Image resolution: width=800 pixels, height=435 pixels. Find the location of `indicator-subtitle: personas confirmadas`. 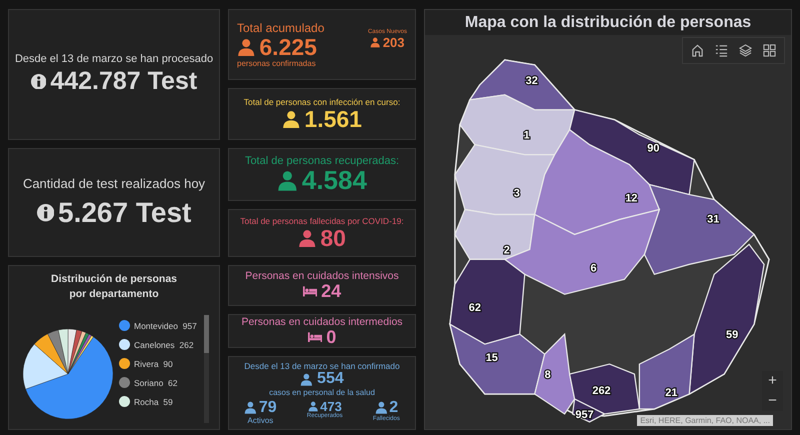

indicator-subtitle: personas confirmadas is located at coordinates (276, 63).